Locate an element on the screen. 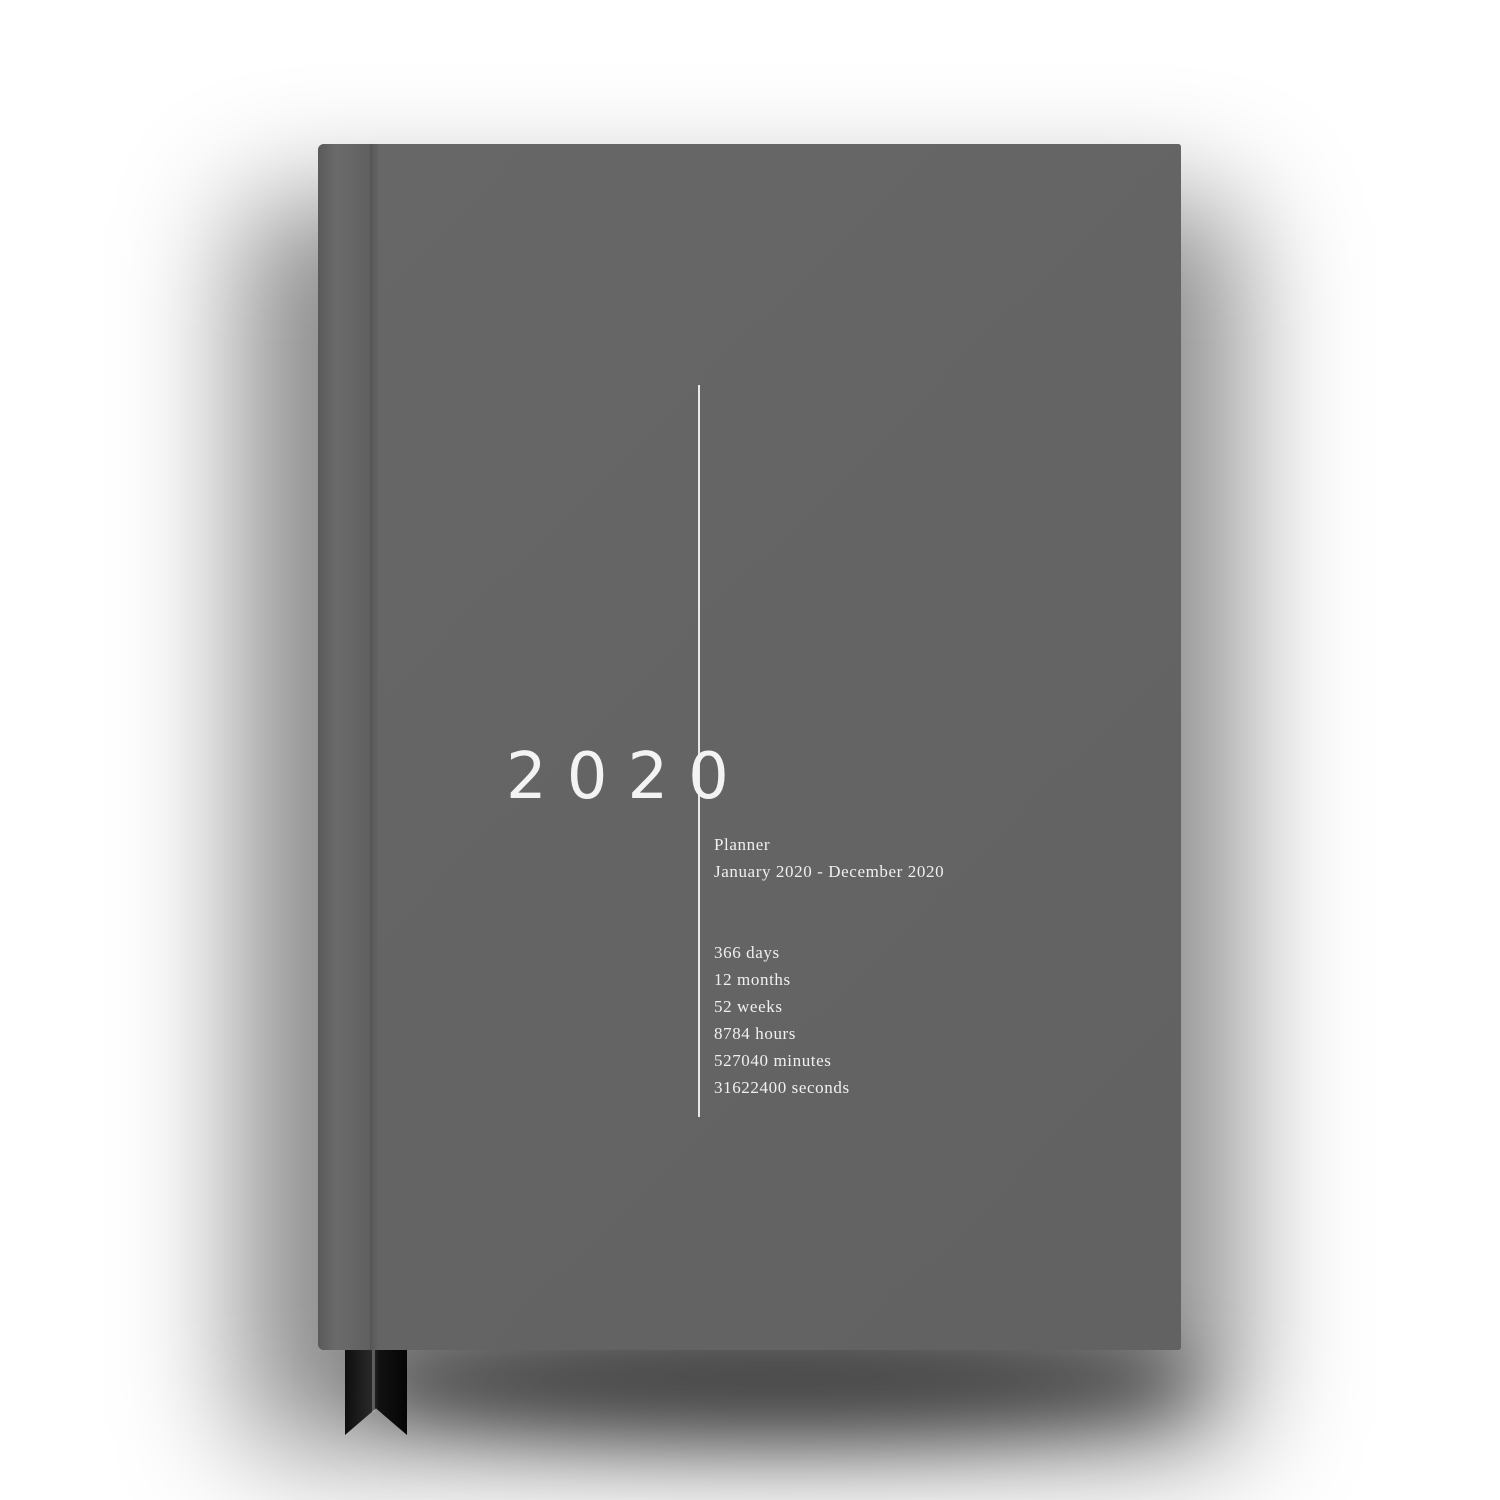 The image size is (1500, 1500). stat-hours: 8784 hours is located at coordinates (755, 1033).